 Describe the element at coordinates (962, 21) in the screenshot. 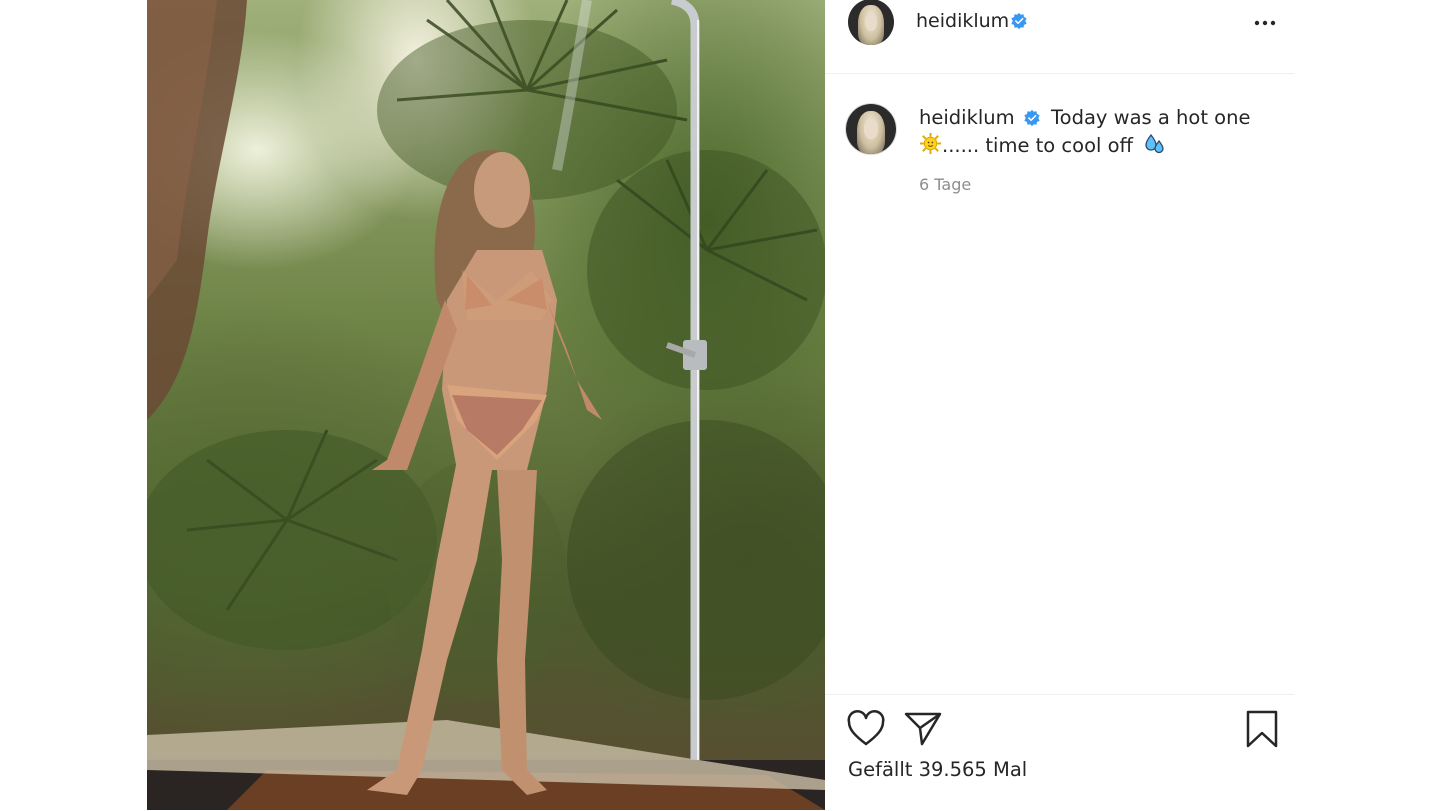

I see `header-username: heidiklum` at that location.